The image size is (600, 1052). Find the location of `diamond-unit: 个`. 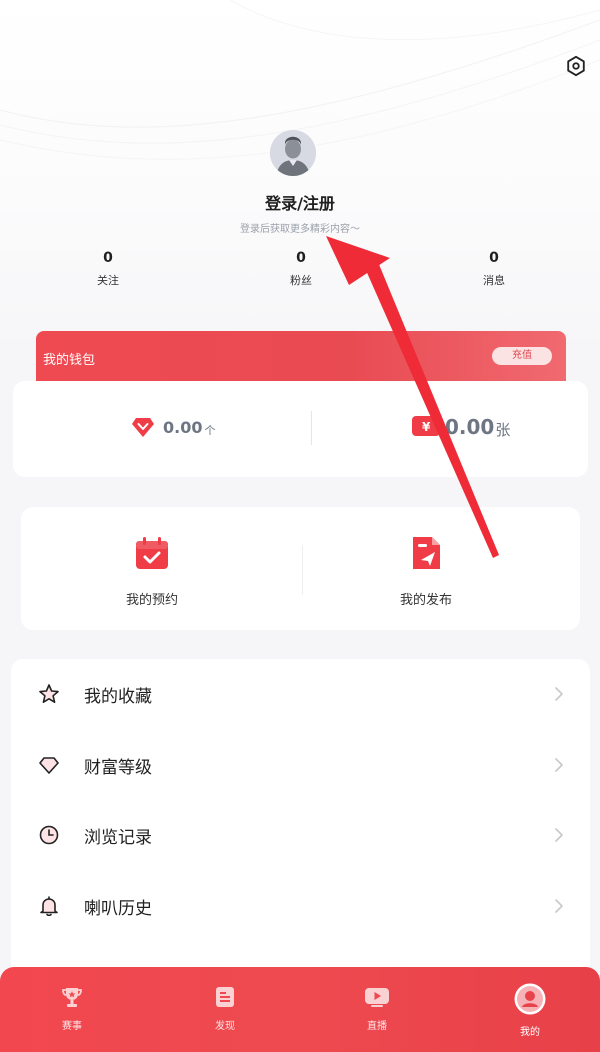

diamond-unit: 个 is located at coordinates (210, 430).